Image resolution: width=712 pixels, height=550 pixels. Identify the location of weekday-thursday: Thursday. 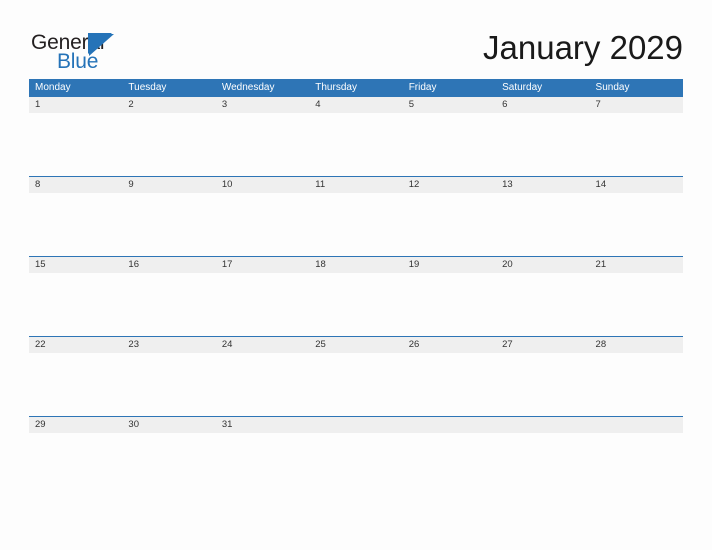
(336, 87).